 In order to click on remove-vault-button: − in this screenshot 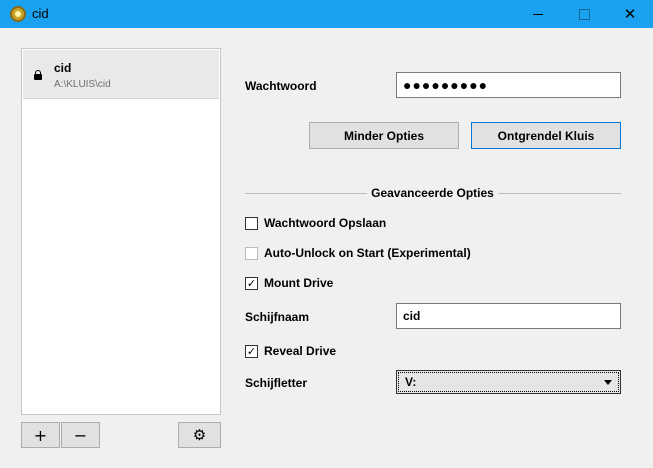, I will do `click(80, 435)`.